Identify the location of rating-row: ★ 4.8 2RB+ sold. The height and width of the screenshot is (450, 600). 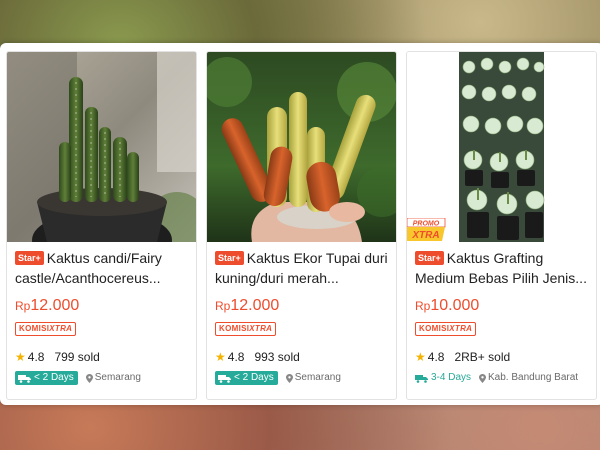
(502, 357).